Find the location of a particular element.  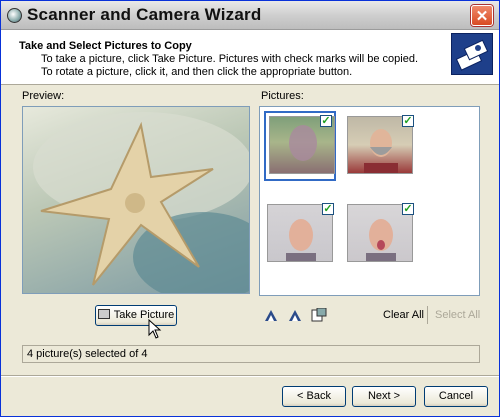

thumbnail-3: ✓ is located at coordinates (300, 236).